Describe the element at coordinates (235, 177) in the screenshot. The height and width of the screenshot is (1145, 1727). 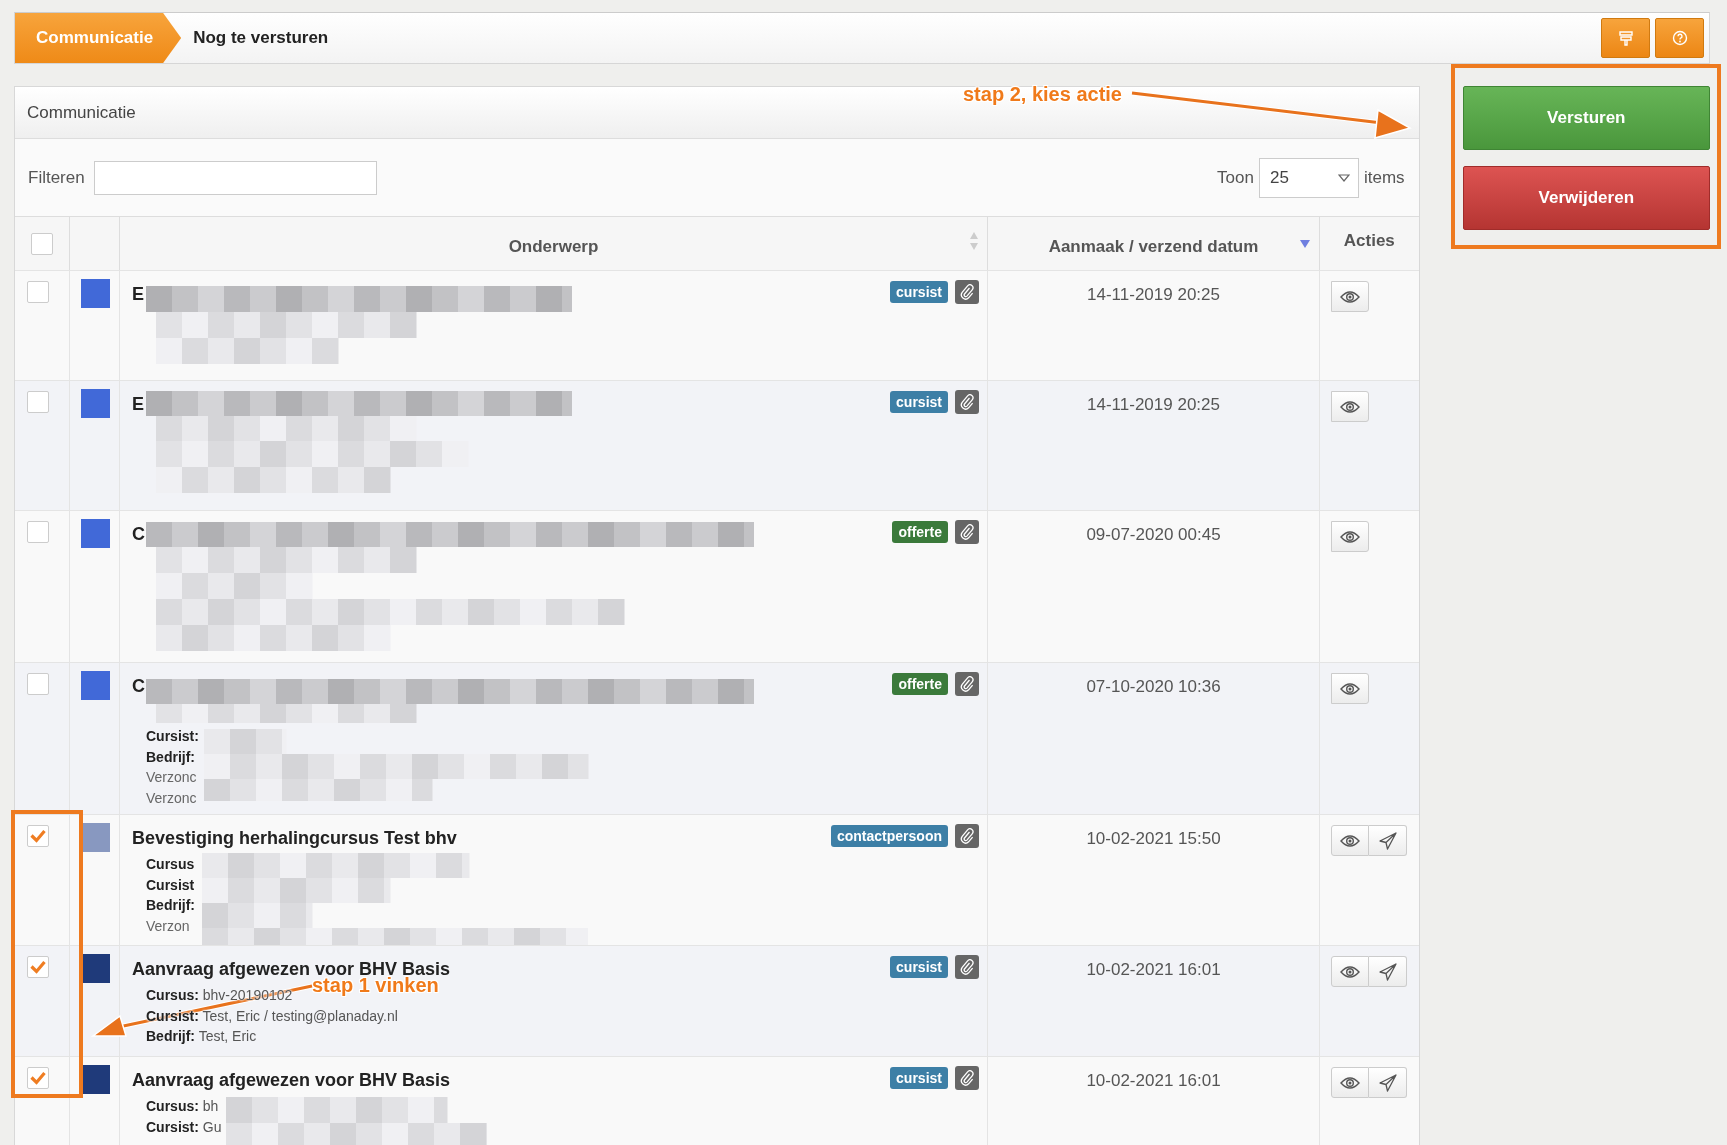
I see `filter-field` at that location.